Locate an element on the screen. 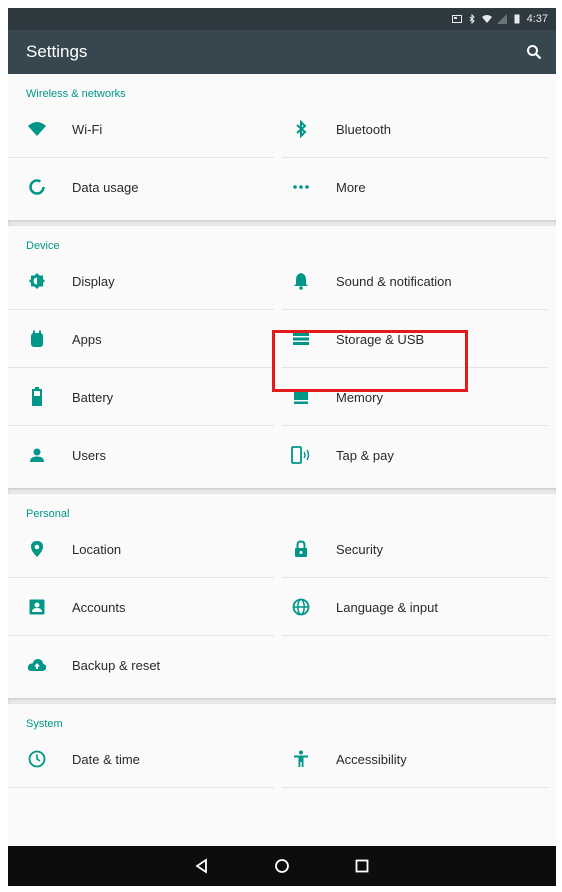  setting-users: Users is located at coordinates (145, 455).